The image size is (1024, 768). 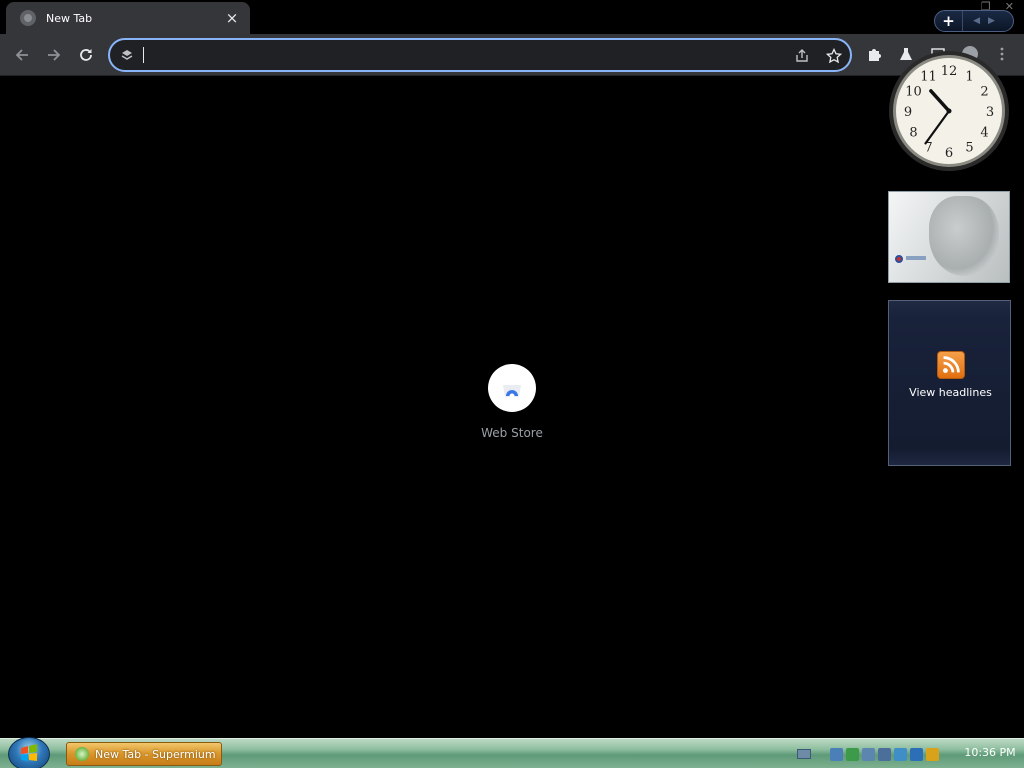 What do you see at coordinates (969, 77) in the screenshot?
I see `clock-numeral: 1` at bounding box center [969, 77].